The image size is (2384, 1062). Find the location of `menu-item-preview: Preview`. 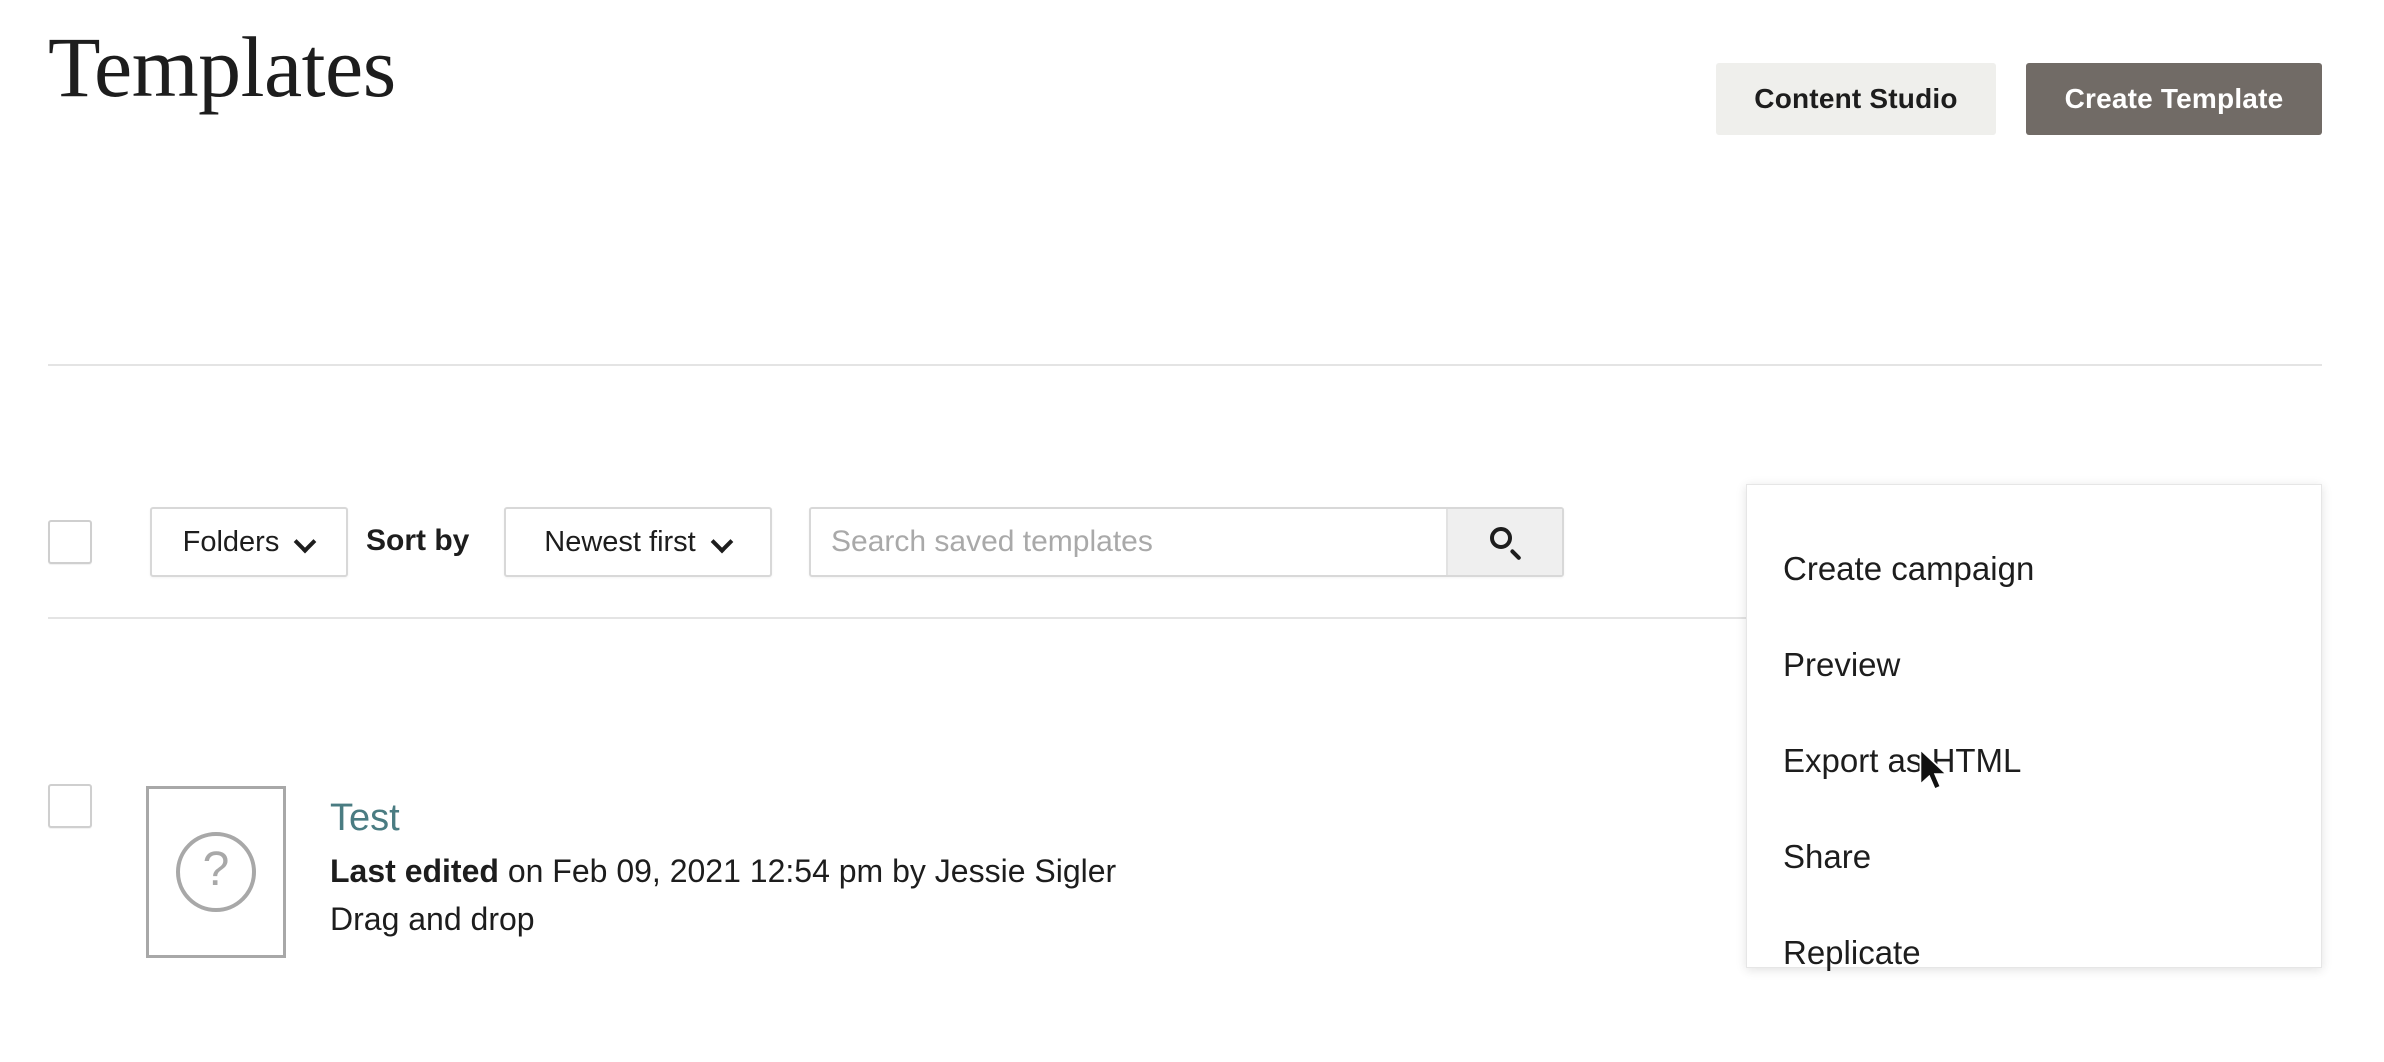

menu-item-preview: Preview is located at coordinates (2034, 665).